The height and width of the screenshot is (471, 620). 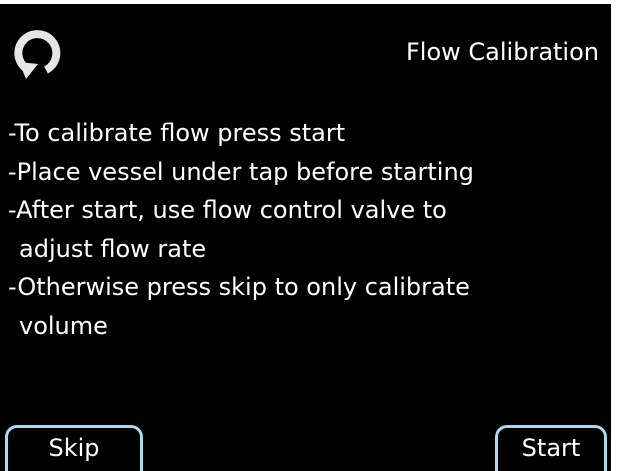 What do you see at coordinates (113, 248) in the screenshot?
I see `instruction-line: adjust flow rate` at bounding box center [113, 248].